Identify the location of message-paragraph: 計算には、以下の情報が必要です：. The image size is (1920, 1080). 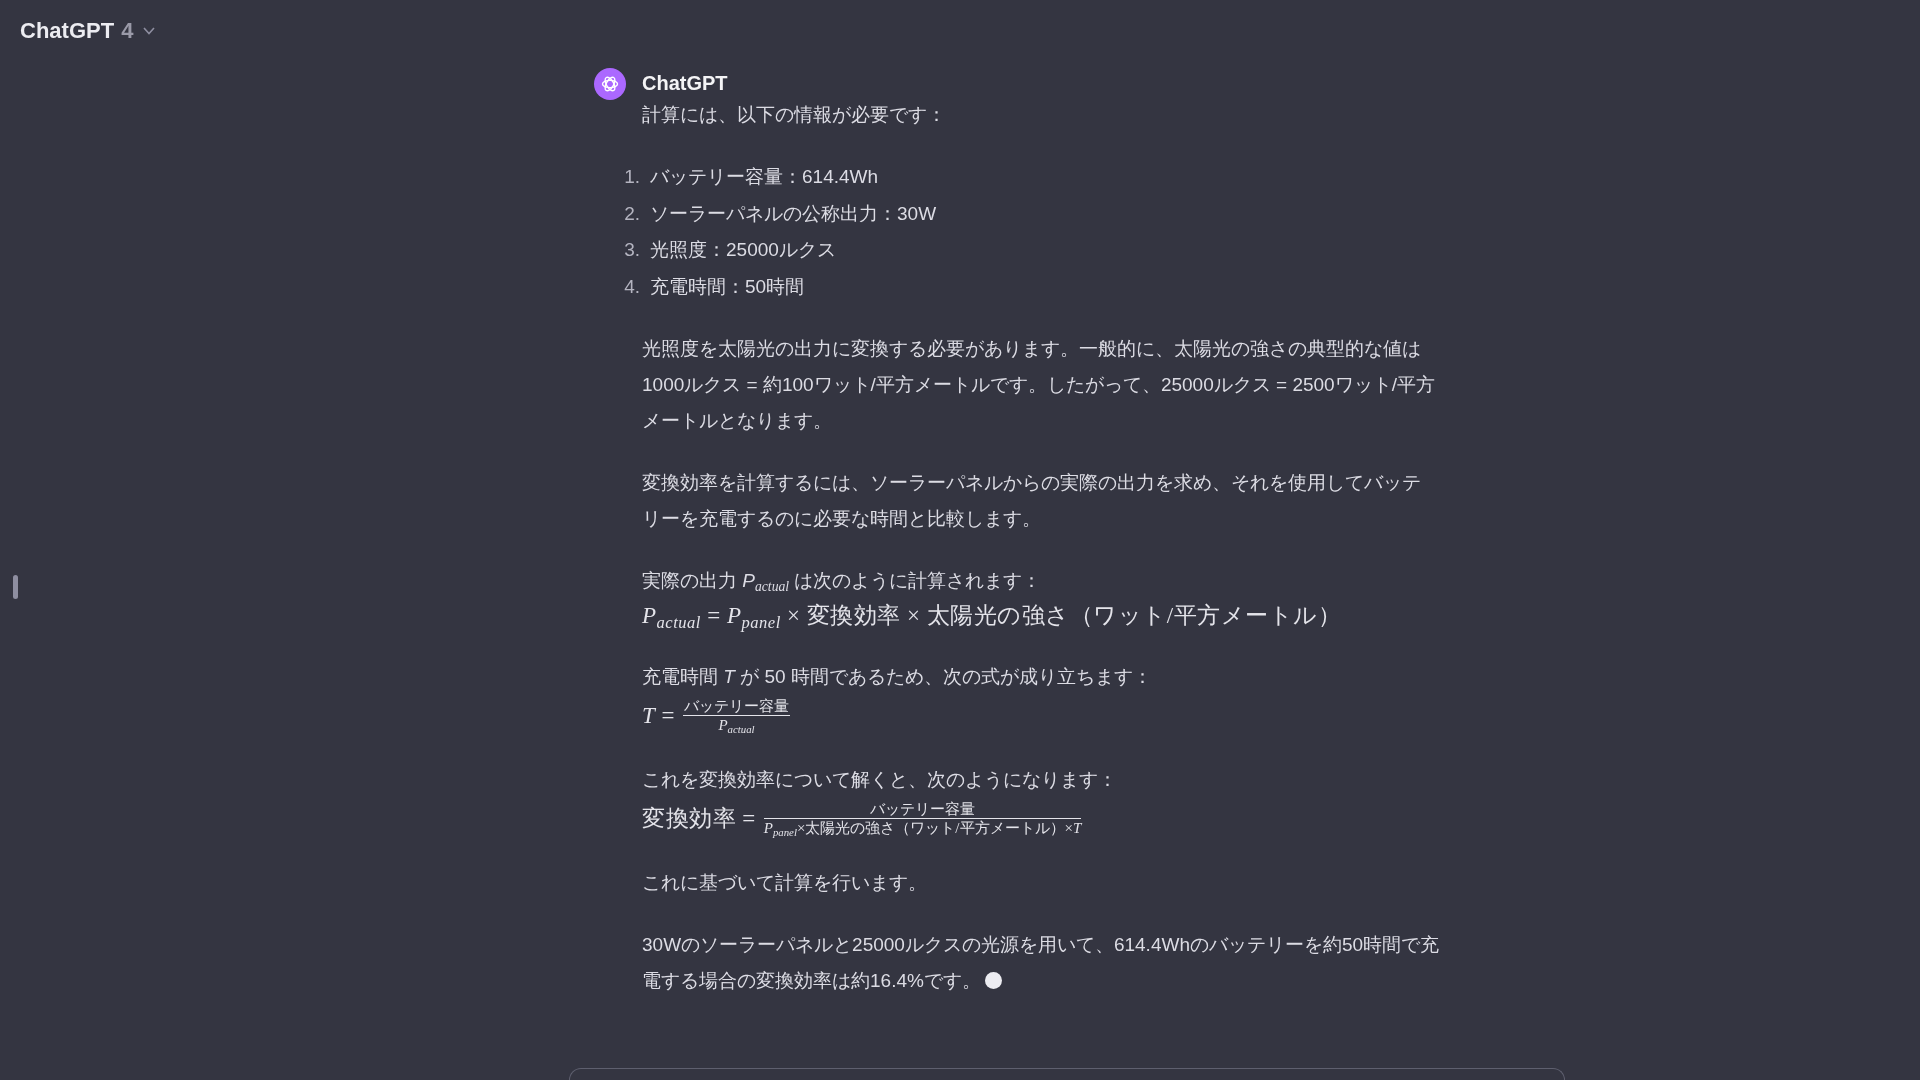
(794, 114).